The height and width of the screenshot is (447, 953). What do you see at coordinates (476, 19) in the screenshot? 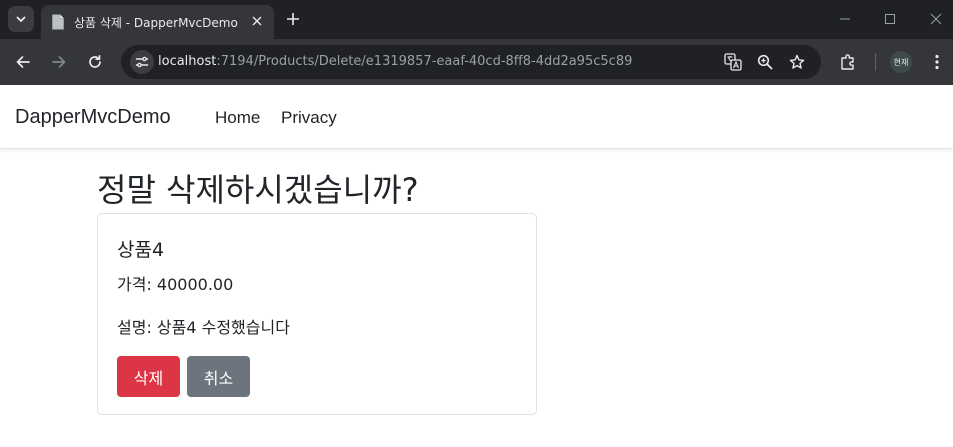
I see `browser-tab-strip: 상품 삭제 - DapperMvcDemo` at bounding box center [476, 19].